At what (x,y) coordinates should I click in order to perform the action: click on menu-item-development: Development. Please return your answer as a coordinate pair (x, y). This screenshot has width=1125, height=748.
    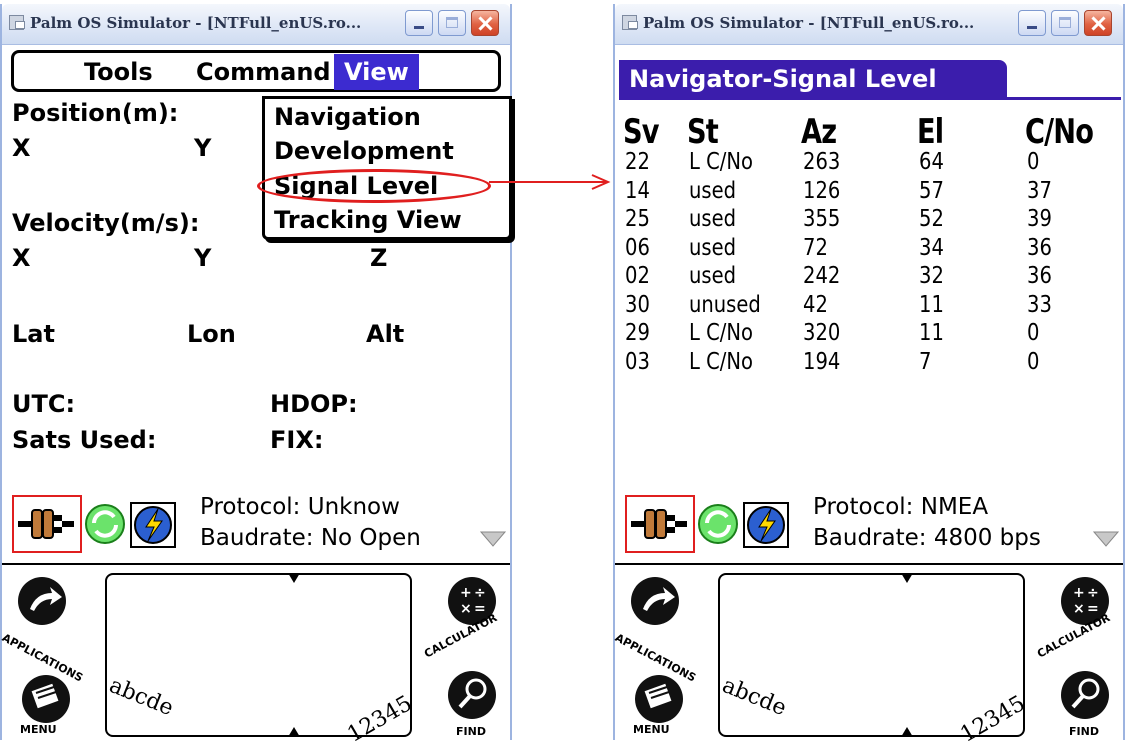
    Looking at the image, I should click on (364, 151).